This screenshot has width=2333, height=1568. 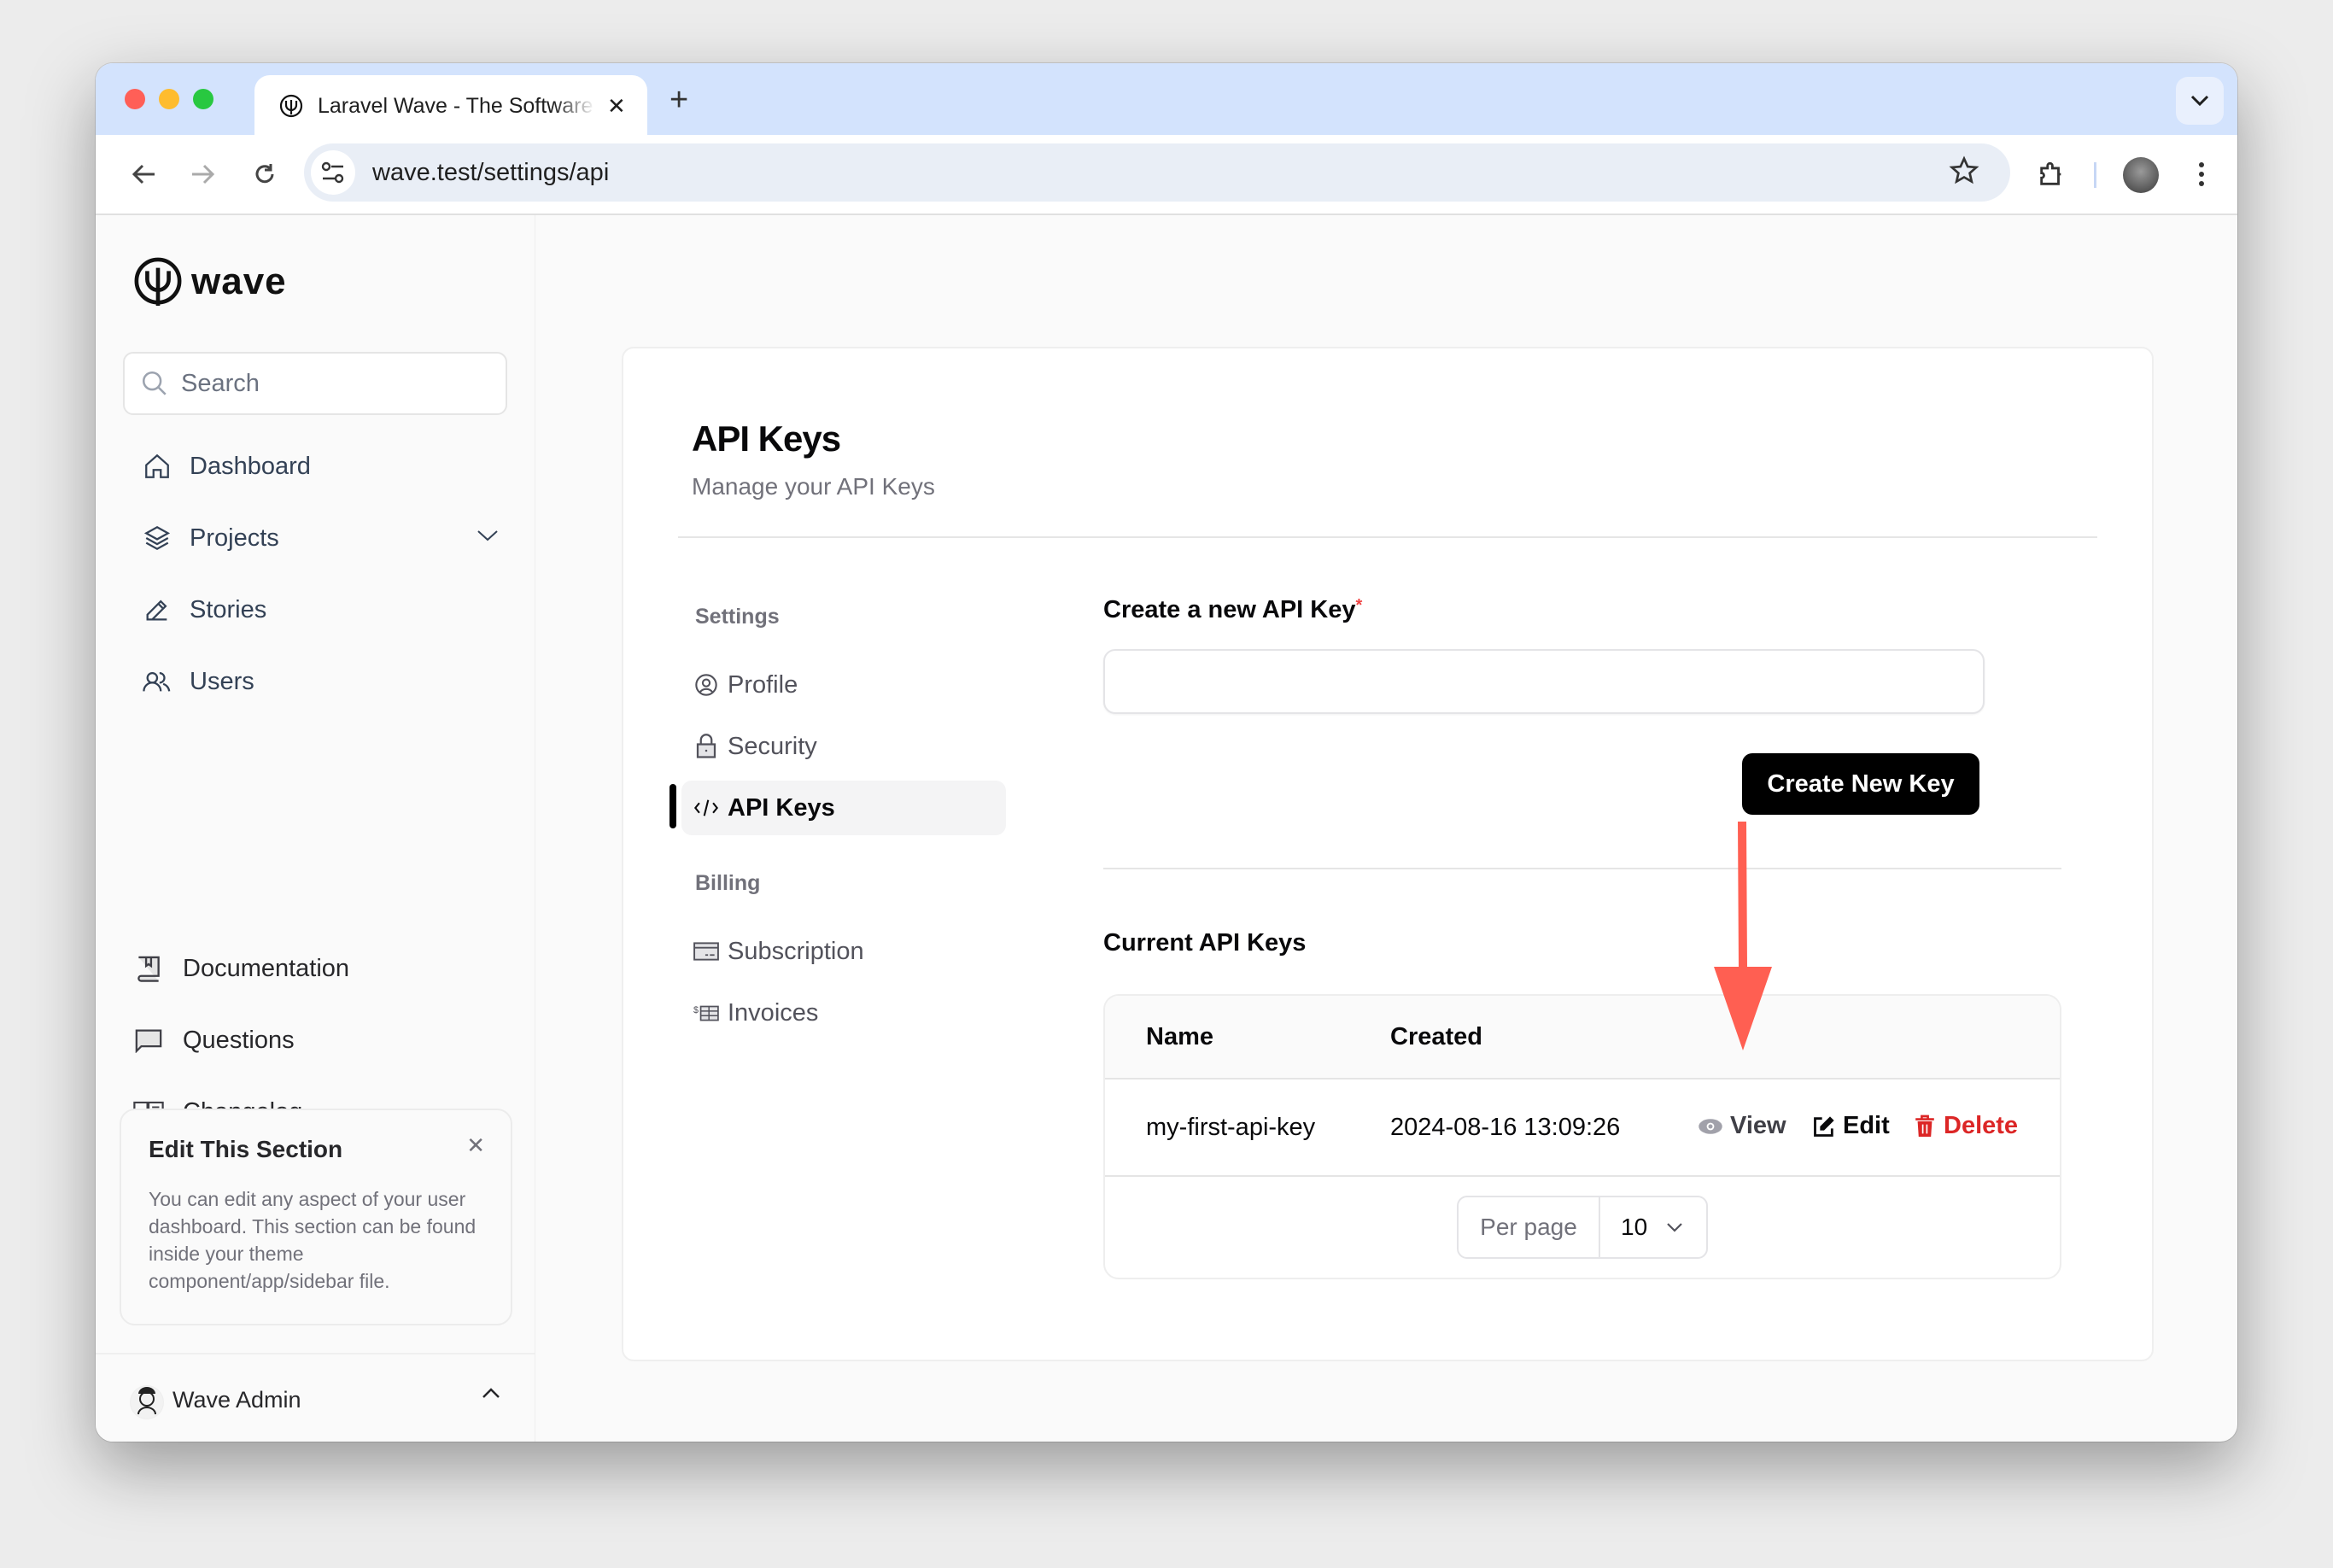 I want to click on settings-nav-invoices: $ Invoices, so click(x=843, y=1013).